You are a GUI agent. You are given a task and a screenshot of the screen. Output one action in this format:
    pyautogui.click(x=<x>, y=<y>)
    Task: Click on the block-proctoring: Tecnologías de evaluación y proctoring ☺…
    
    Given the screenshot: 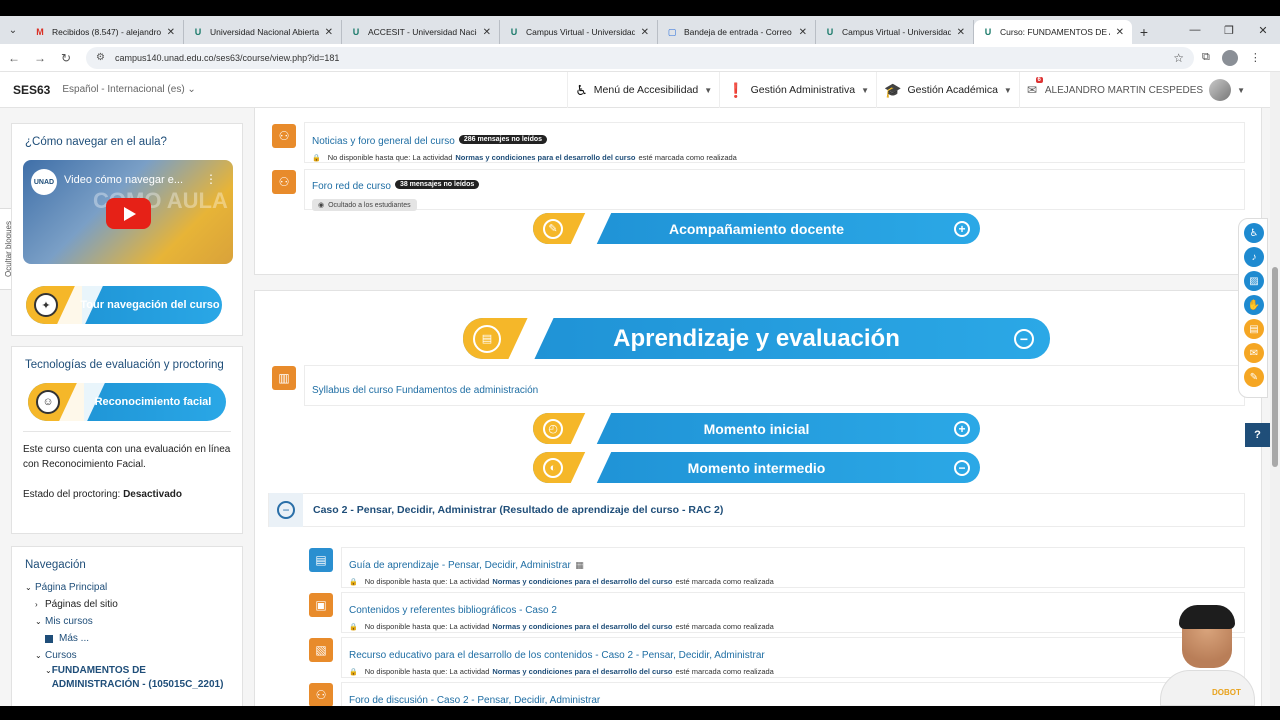 What is the action you would take?
    pyautogui.click(x=127, y=440)
    